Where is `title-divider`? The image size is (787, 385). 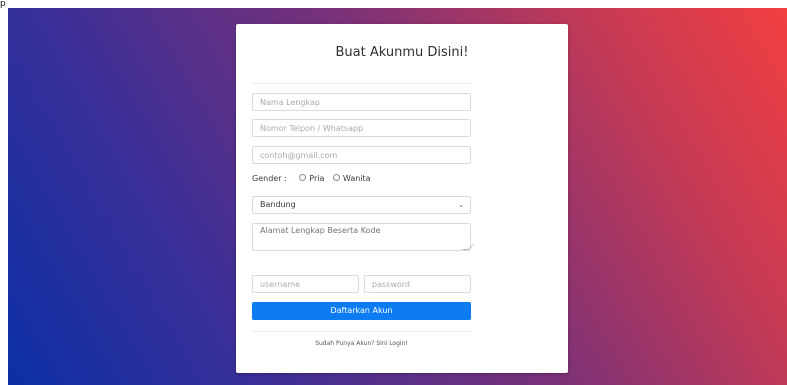 title-divider is located at coordinates (361, 83).